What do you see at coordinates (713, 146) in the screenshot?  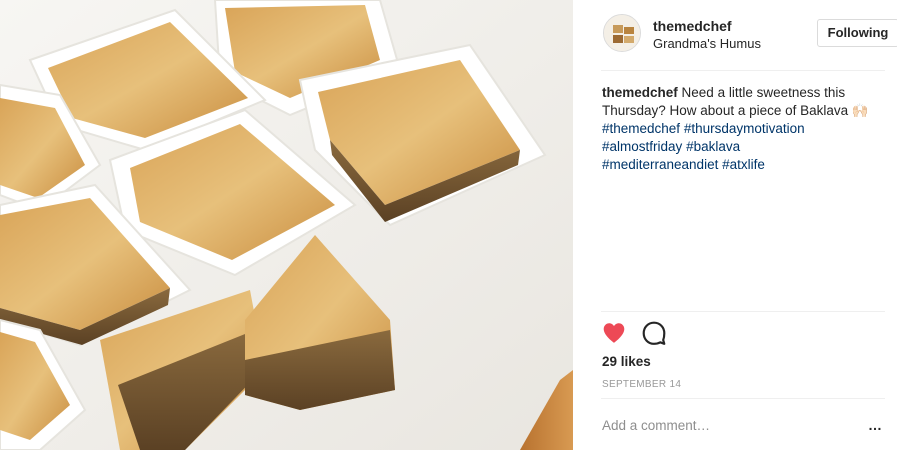 I see `hashtag-link: #baklava` at bounding box center [713, 146].